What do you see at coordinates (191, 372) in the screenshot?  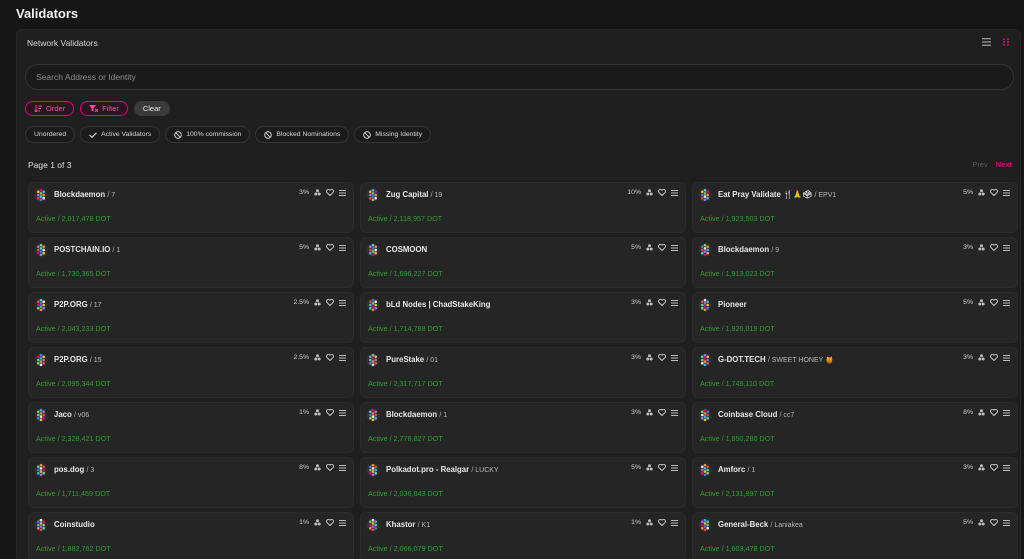 I see `validator-card: P2P.ORG / 15 2.5% Active / 2,095,344 DOT` at bounding box center [191, 372].